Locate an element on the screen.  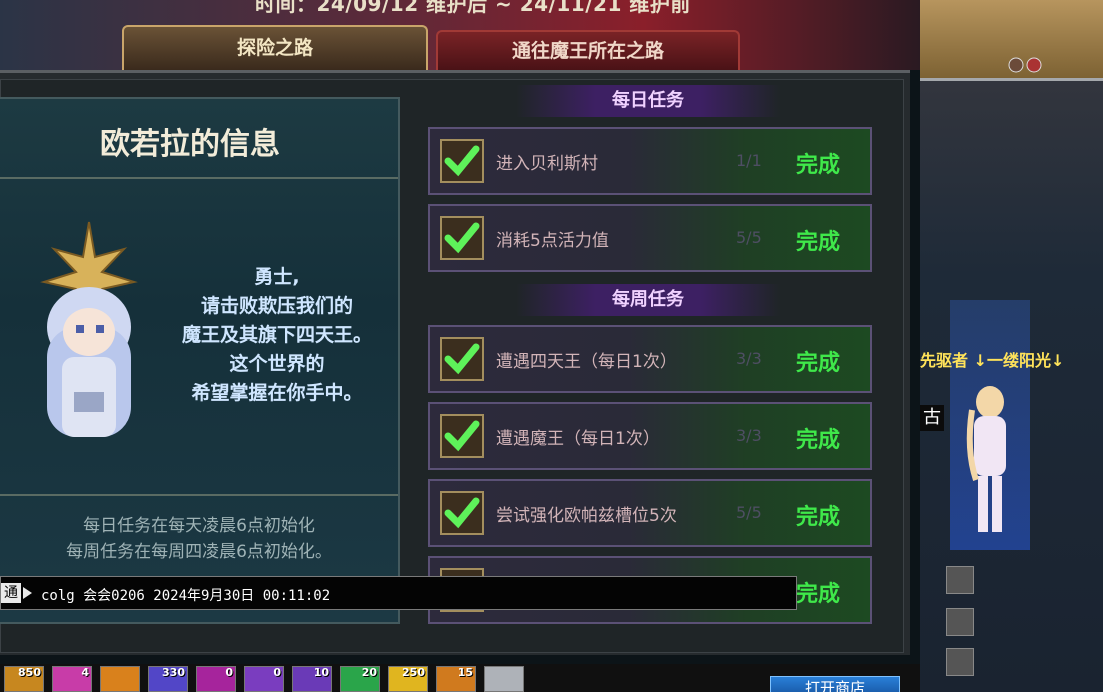
reset-notes: 每日任务在每天凌晨6点初始化 每周任务在每周四凌晨6点初始化。 is located at coordinates (199, 539).